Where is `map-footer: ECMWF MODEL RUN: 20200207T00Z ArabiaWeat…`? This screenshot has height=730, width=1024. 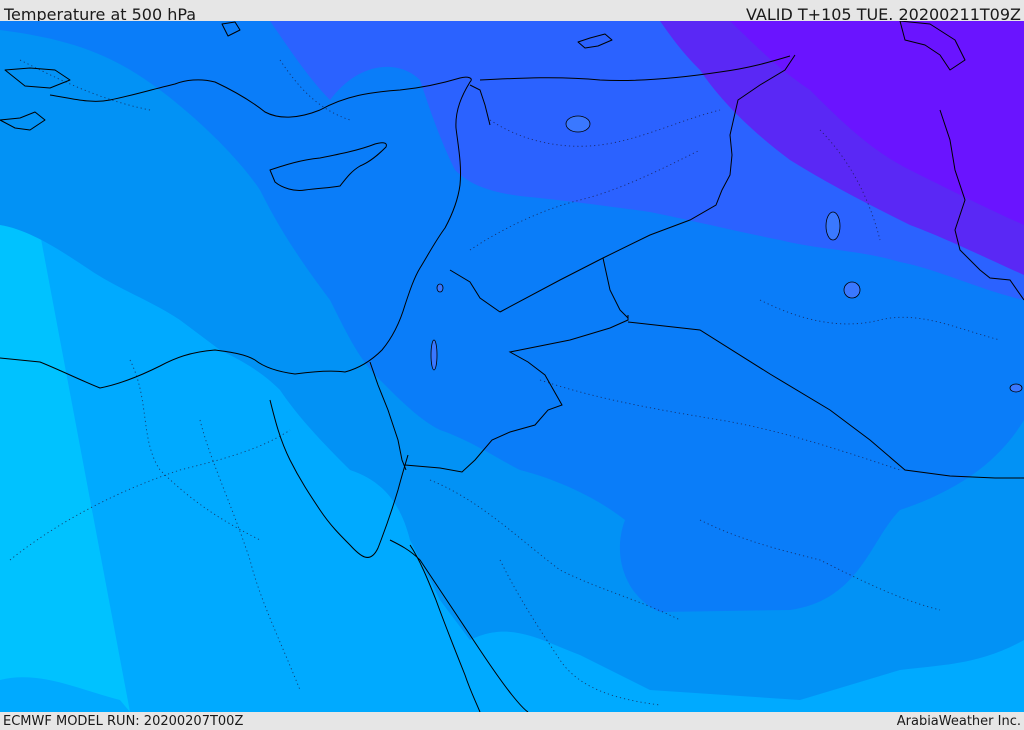
map-footer: ECMWF MODEL RUN: 20200207T00Z ArabiaWeat… is located at coordinates (512, 720).